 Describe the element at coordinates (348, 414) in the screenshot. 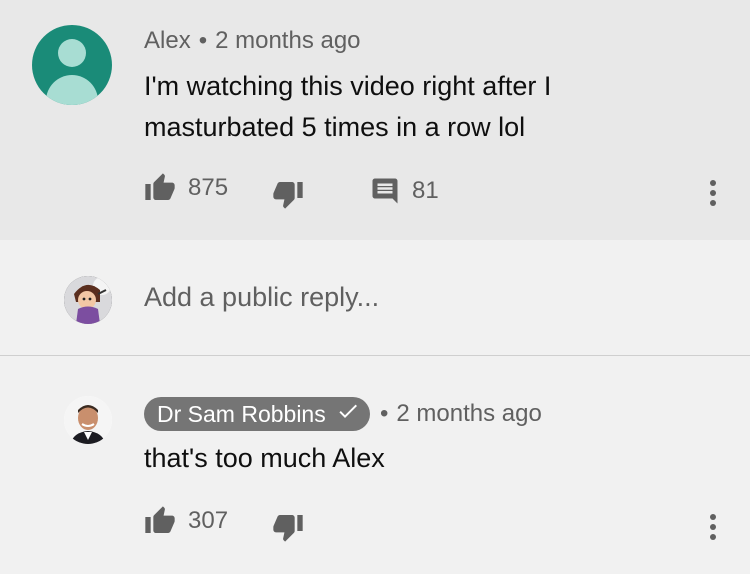

I see `verified-check-icon` at that location.